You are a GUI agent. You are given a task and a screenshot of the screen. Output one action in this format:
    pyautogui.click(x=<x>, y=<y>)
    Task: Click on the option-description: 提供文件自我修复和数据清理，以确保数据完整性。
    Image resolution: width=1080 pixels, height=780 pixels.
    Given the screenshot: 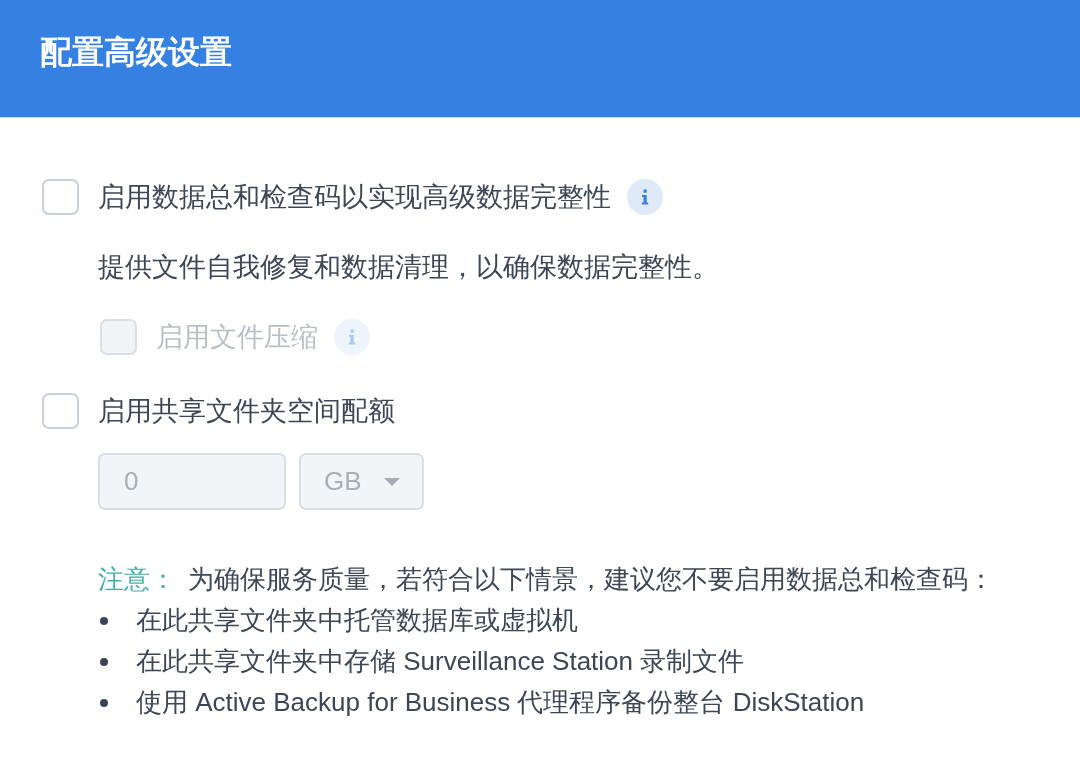 What is the action you would take?
    pyautogui.click(x=408, y=267)
    